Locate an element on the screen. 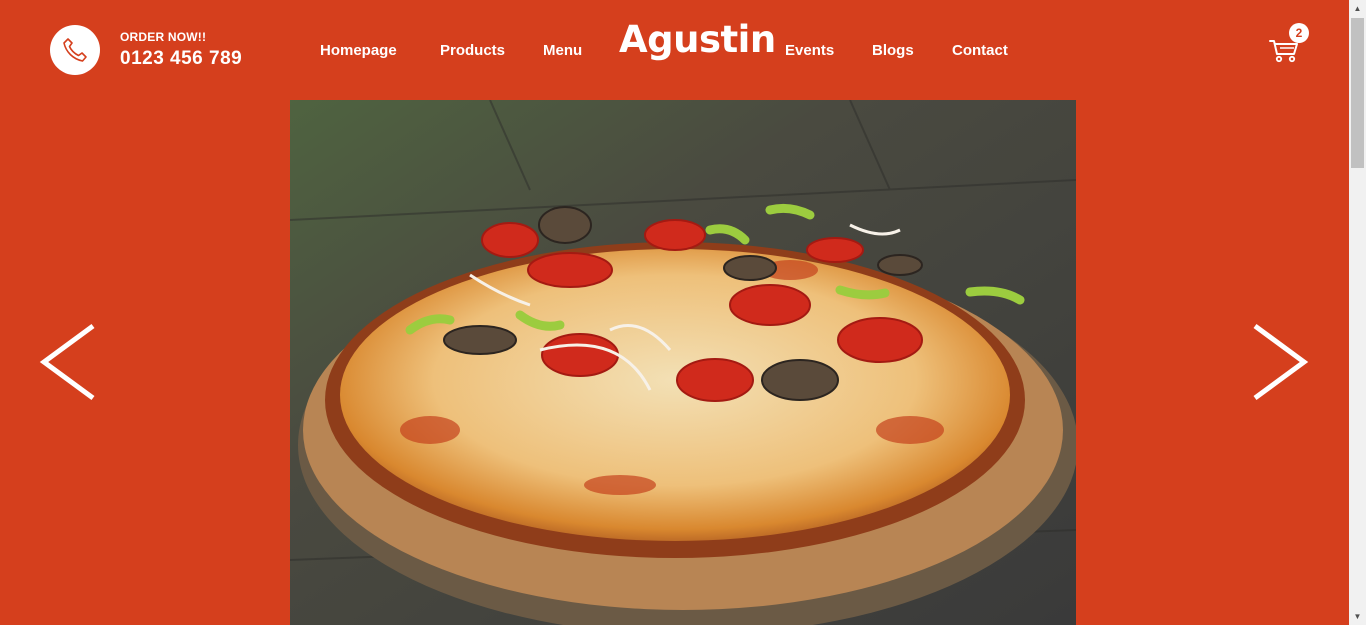 This screenshot has width=1366, height=625. nav-homepage: Homepage is located at coordinates (358, 50).